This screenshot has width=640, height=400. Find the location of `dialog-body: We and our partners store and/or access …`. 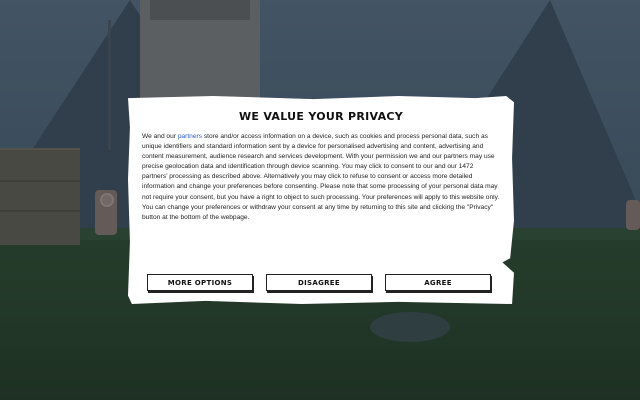

dialog-body: We and our partners store and/or access … is located at coordinates (321, 177).